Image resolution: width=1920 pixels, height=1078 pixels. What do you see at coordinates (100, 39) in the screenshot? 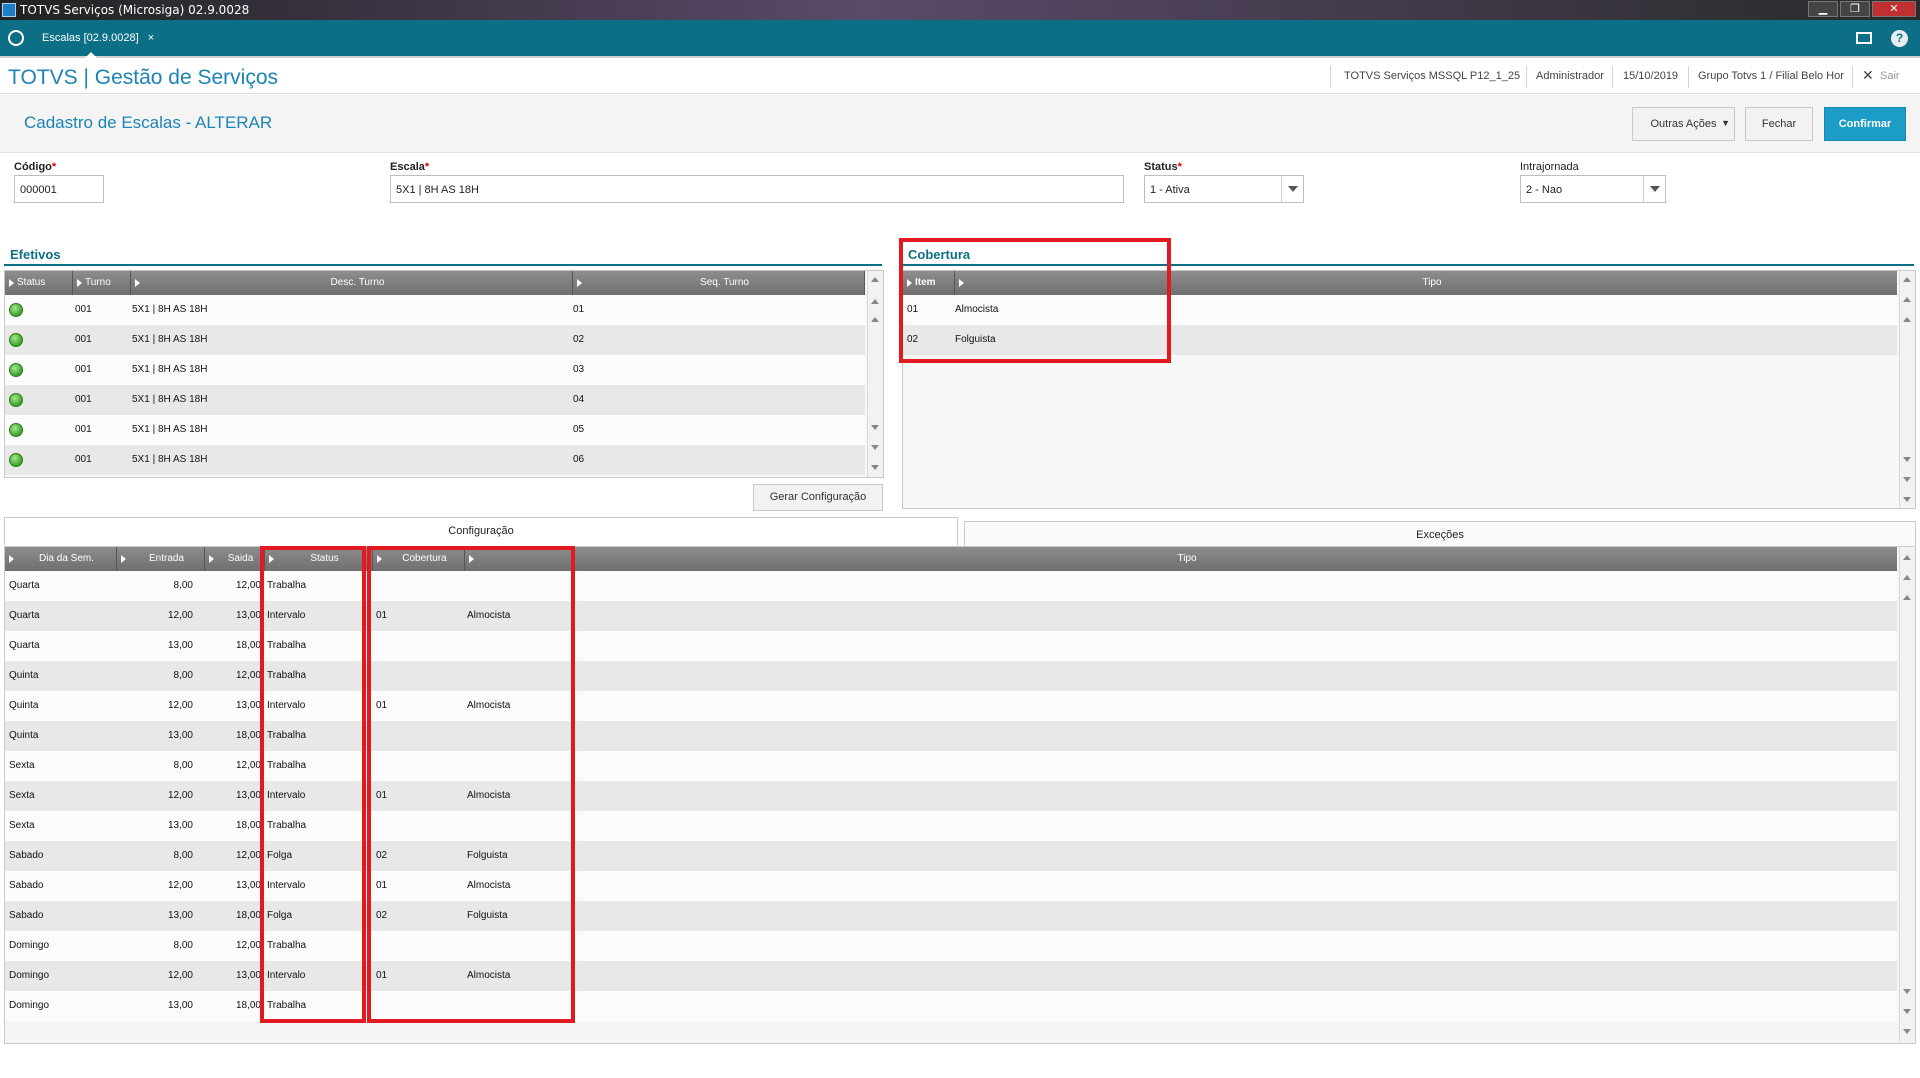
I see `tab-escalas: Escalas [02.9.0028] ×` at bounding box center [100, 39].